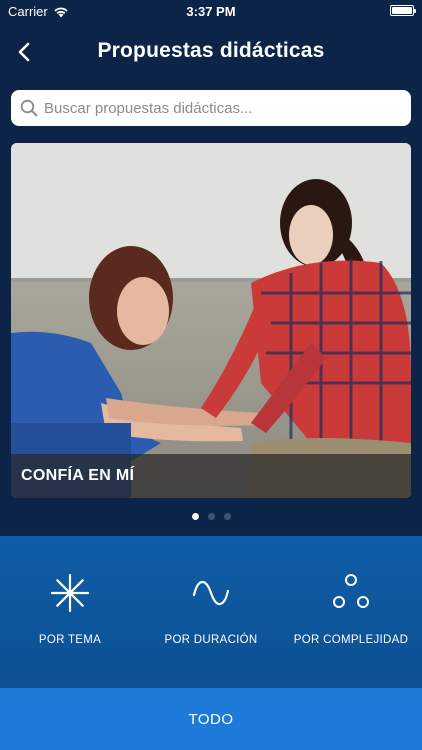 This screenshot has width=422, height=750. Describe the element at coordinates (351, 591) in the screenshot. I see `three-circles-icon` at that location.